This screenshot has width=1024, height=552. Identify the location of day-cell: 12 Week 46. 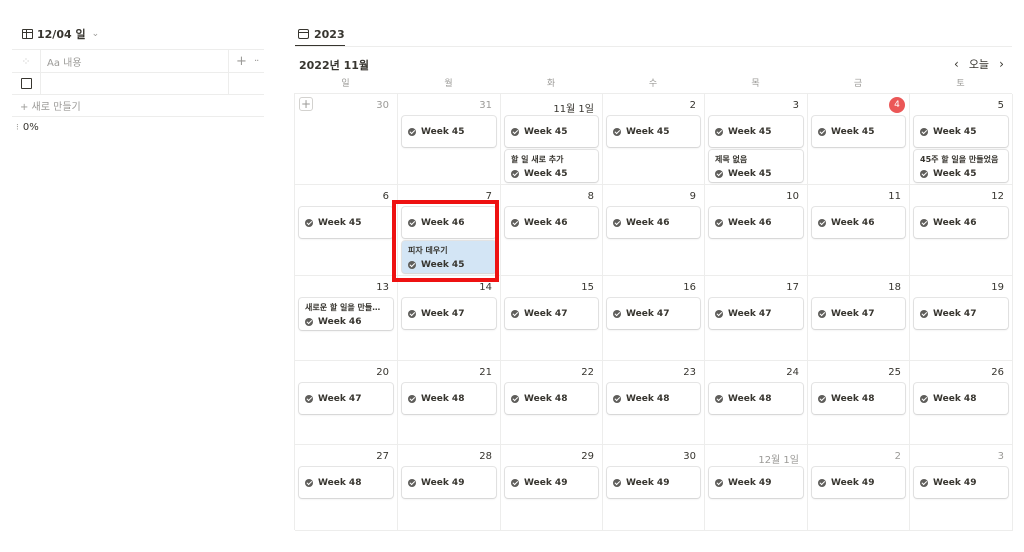
(961, 230).